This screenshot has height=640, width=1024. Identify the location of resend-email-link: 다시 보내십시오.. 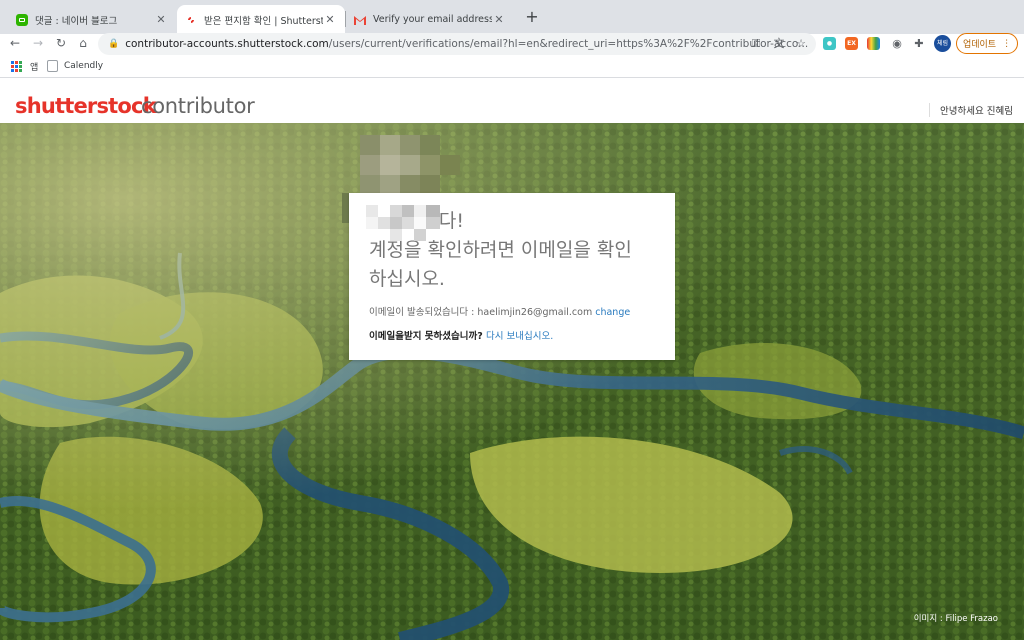
(519, 336).